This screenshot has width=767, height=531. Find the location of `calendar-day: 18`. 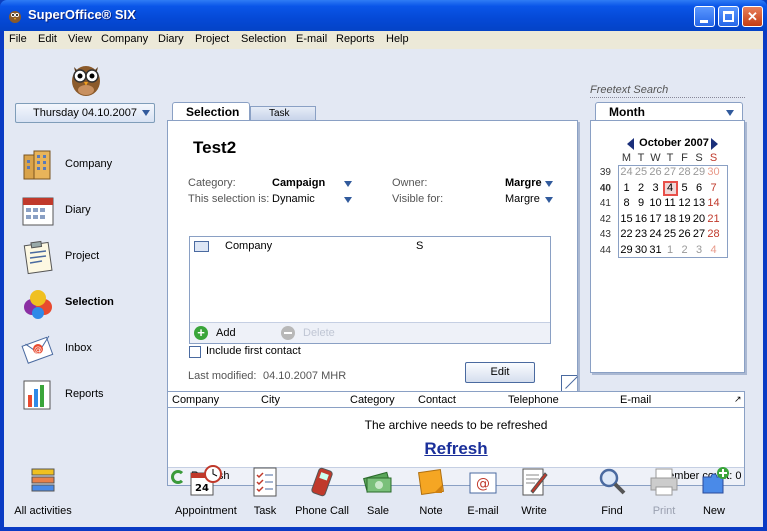

calendar-day: 18 is located at coordinates (670, 219).